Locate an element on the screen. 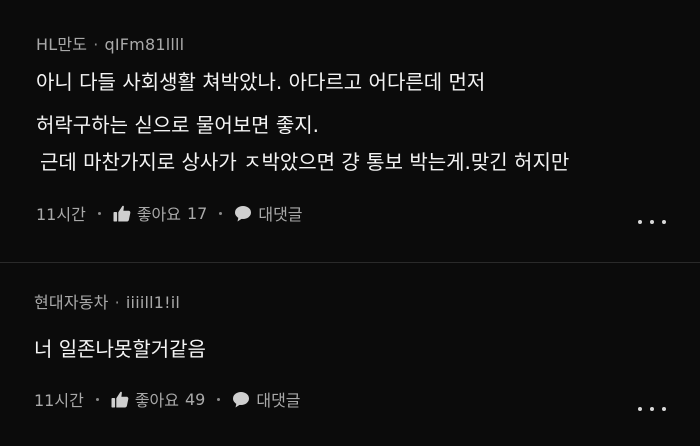  comment-meta: 11시간 좋아요 49 대댓글 is located at coordinates (167, 399).